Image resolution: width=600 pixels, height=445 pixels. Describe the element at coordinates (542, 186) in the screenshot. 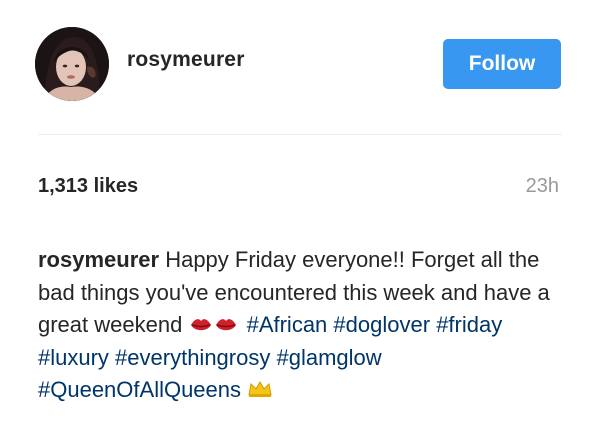

I see `post-timestamp: 23h` at that location.